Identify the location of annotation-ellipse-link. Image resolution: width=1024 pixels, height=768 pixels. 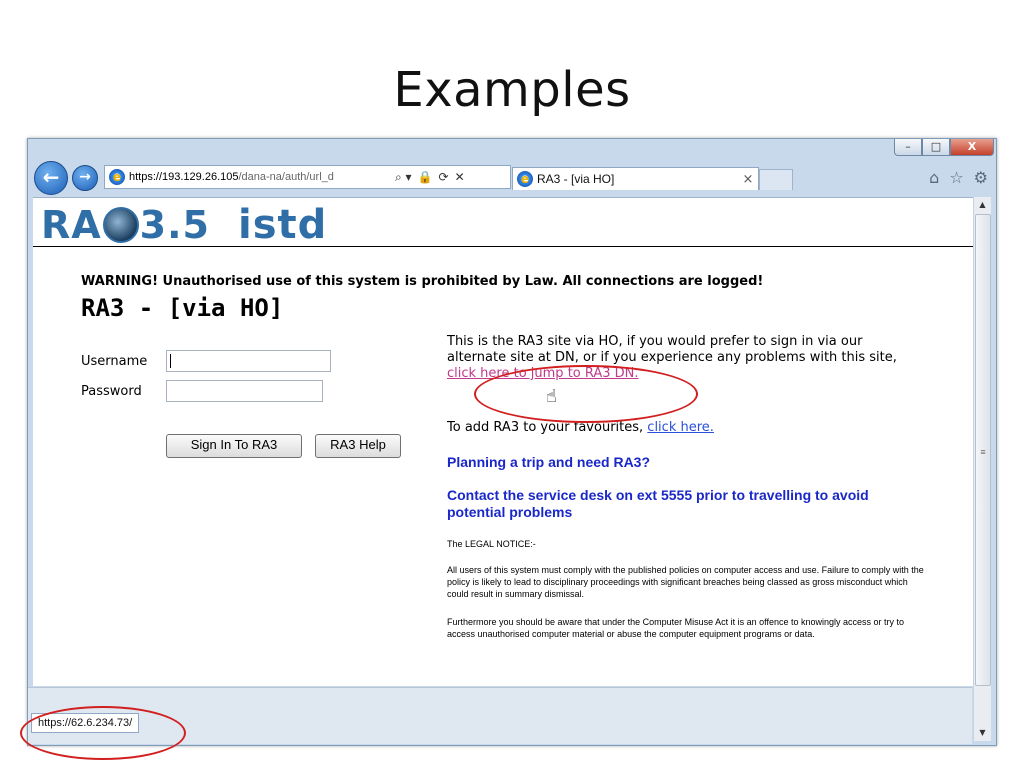
(586, 394).